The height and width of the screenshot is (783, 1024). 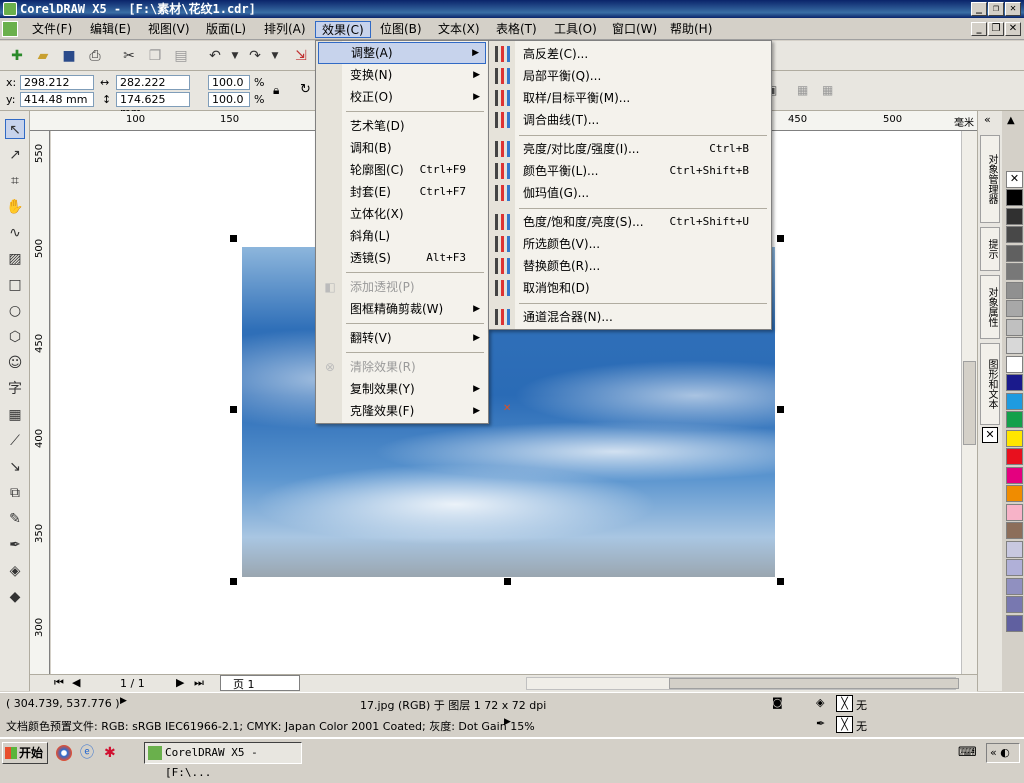 I want to click on last-page-icon: ⏭, so click(x=199, y=683).